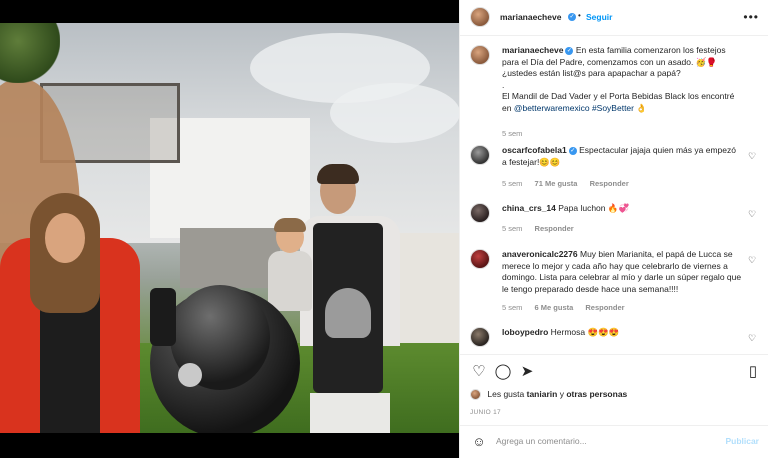  I want to click on comment-meta: 5 sem Responder, so click(543, 228).